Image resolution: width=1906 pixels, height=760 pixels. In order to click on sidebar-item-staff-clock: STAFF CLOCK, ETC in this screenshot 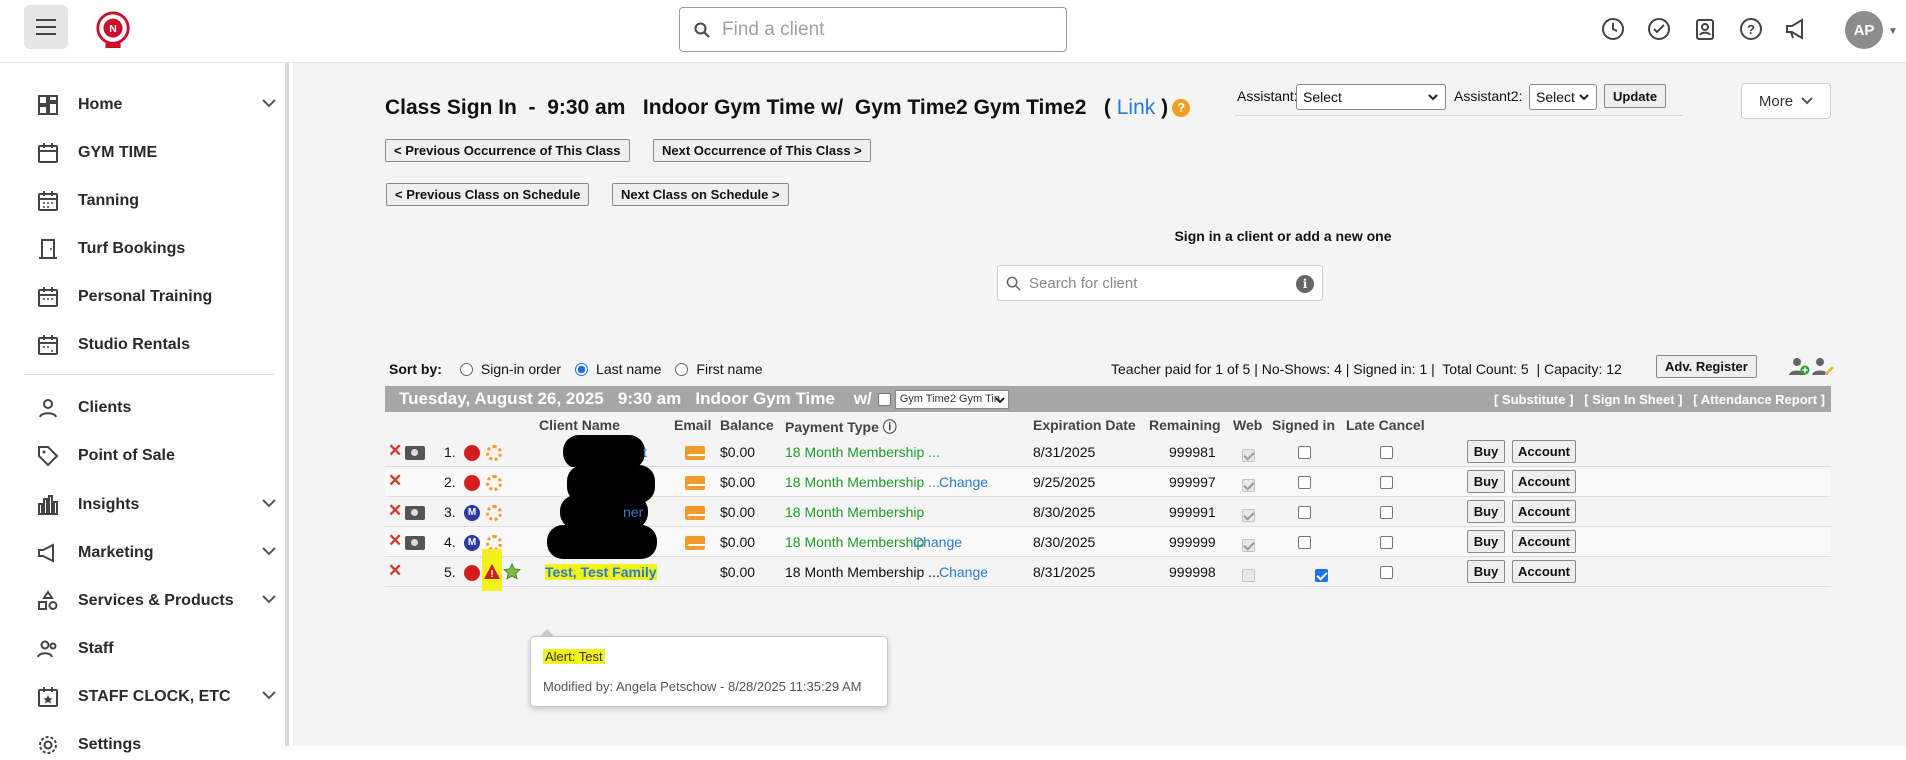, I will do `click(156, 697)`.